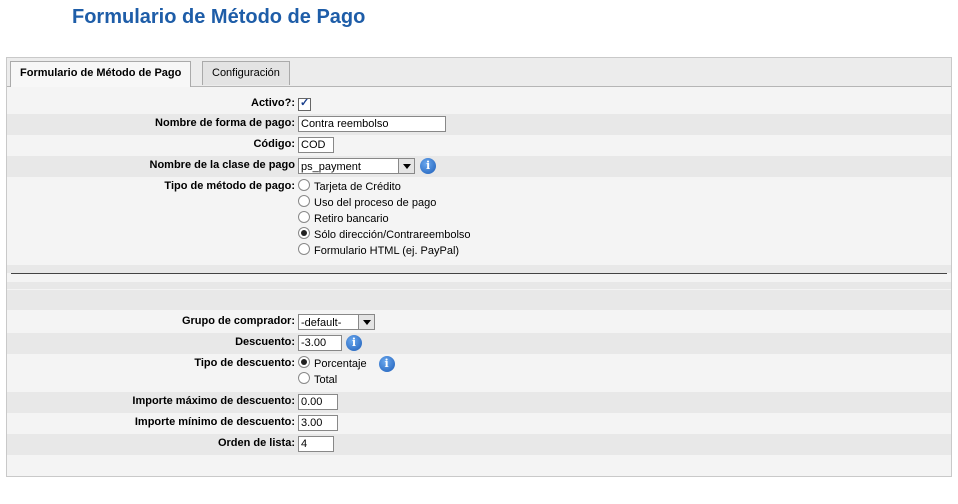 This screenshot has width=958, height=504. Describe the element at coordinates (320, 343) in the screenshot. I see `discount-input` at that location.